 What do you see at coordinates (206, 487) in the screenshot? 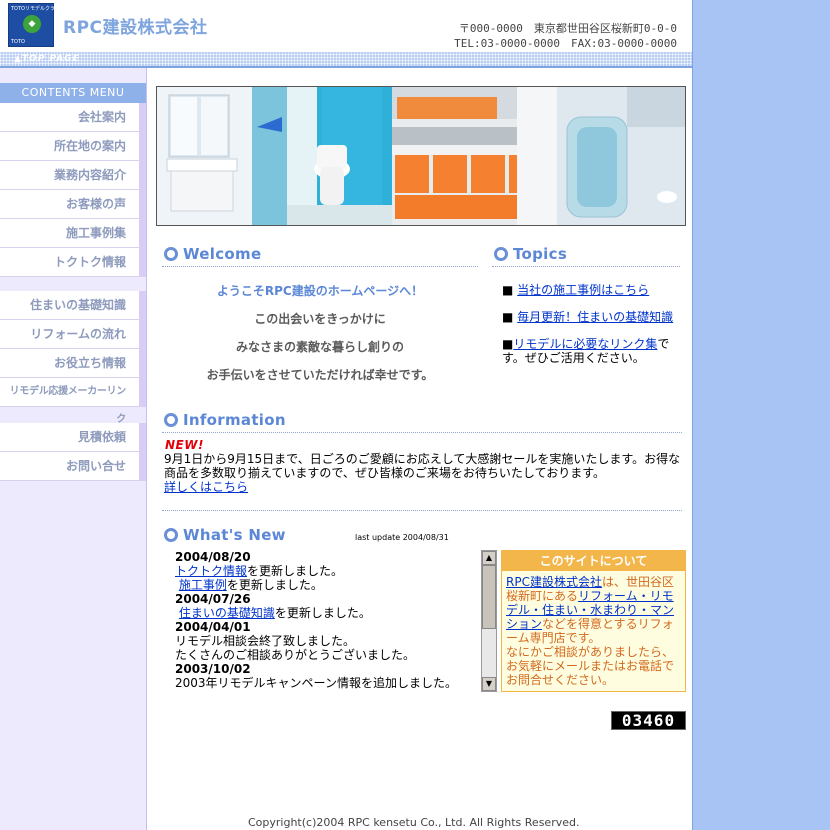
I see `information-details-link: 詳しくはこちら` at bounding box center [206, 487].